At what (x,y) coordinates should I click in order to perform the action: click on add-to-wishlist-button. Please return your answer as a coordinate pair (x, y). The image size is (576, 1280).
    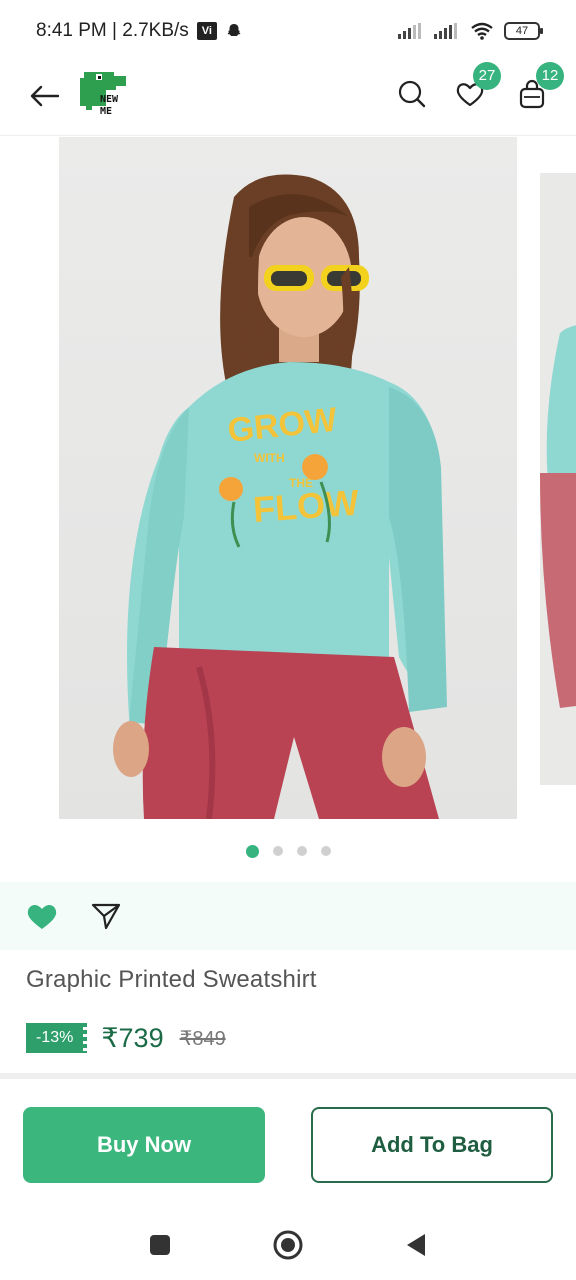
    Looking at the image, I should click on (42, 916).